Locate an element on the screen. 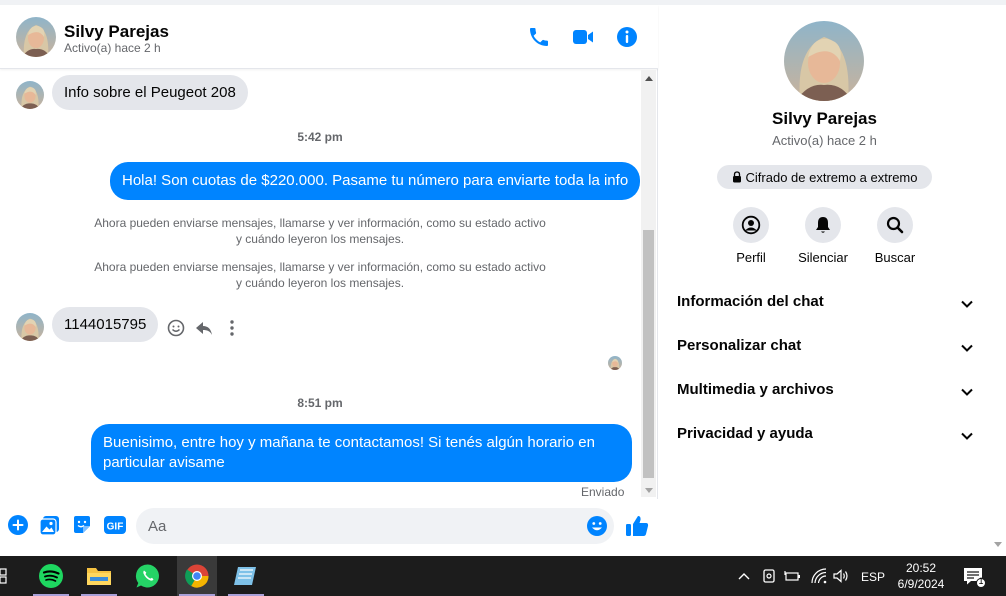 Image resolution: width=1006 pixels, height=596 pixels. volume-icon is located at coordinates (841, 576).